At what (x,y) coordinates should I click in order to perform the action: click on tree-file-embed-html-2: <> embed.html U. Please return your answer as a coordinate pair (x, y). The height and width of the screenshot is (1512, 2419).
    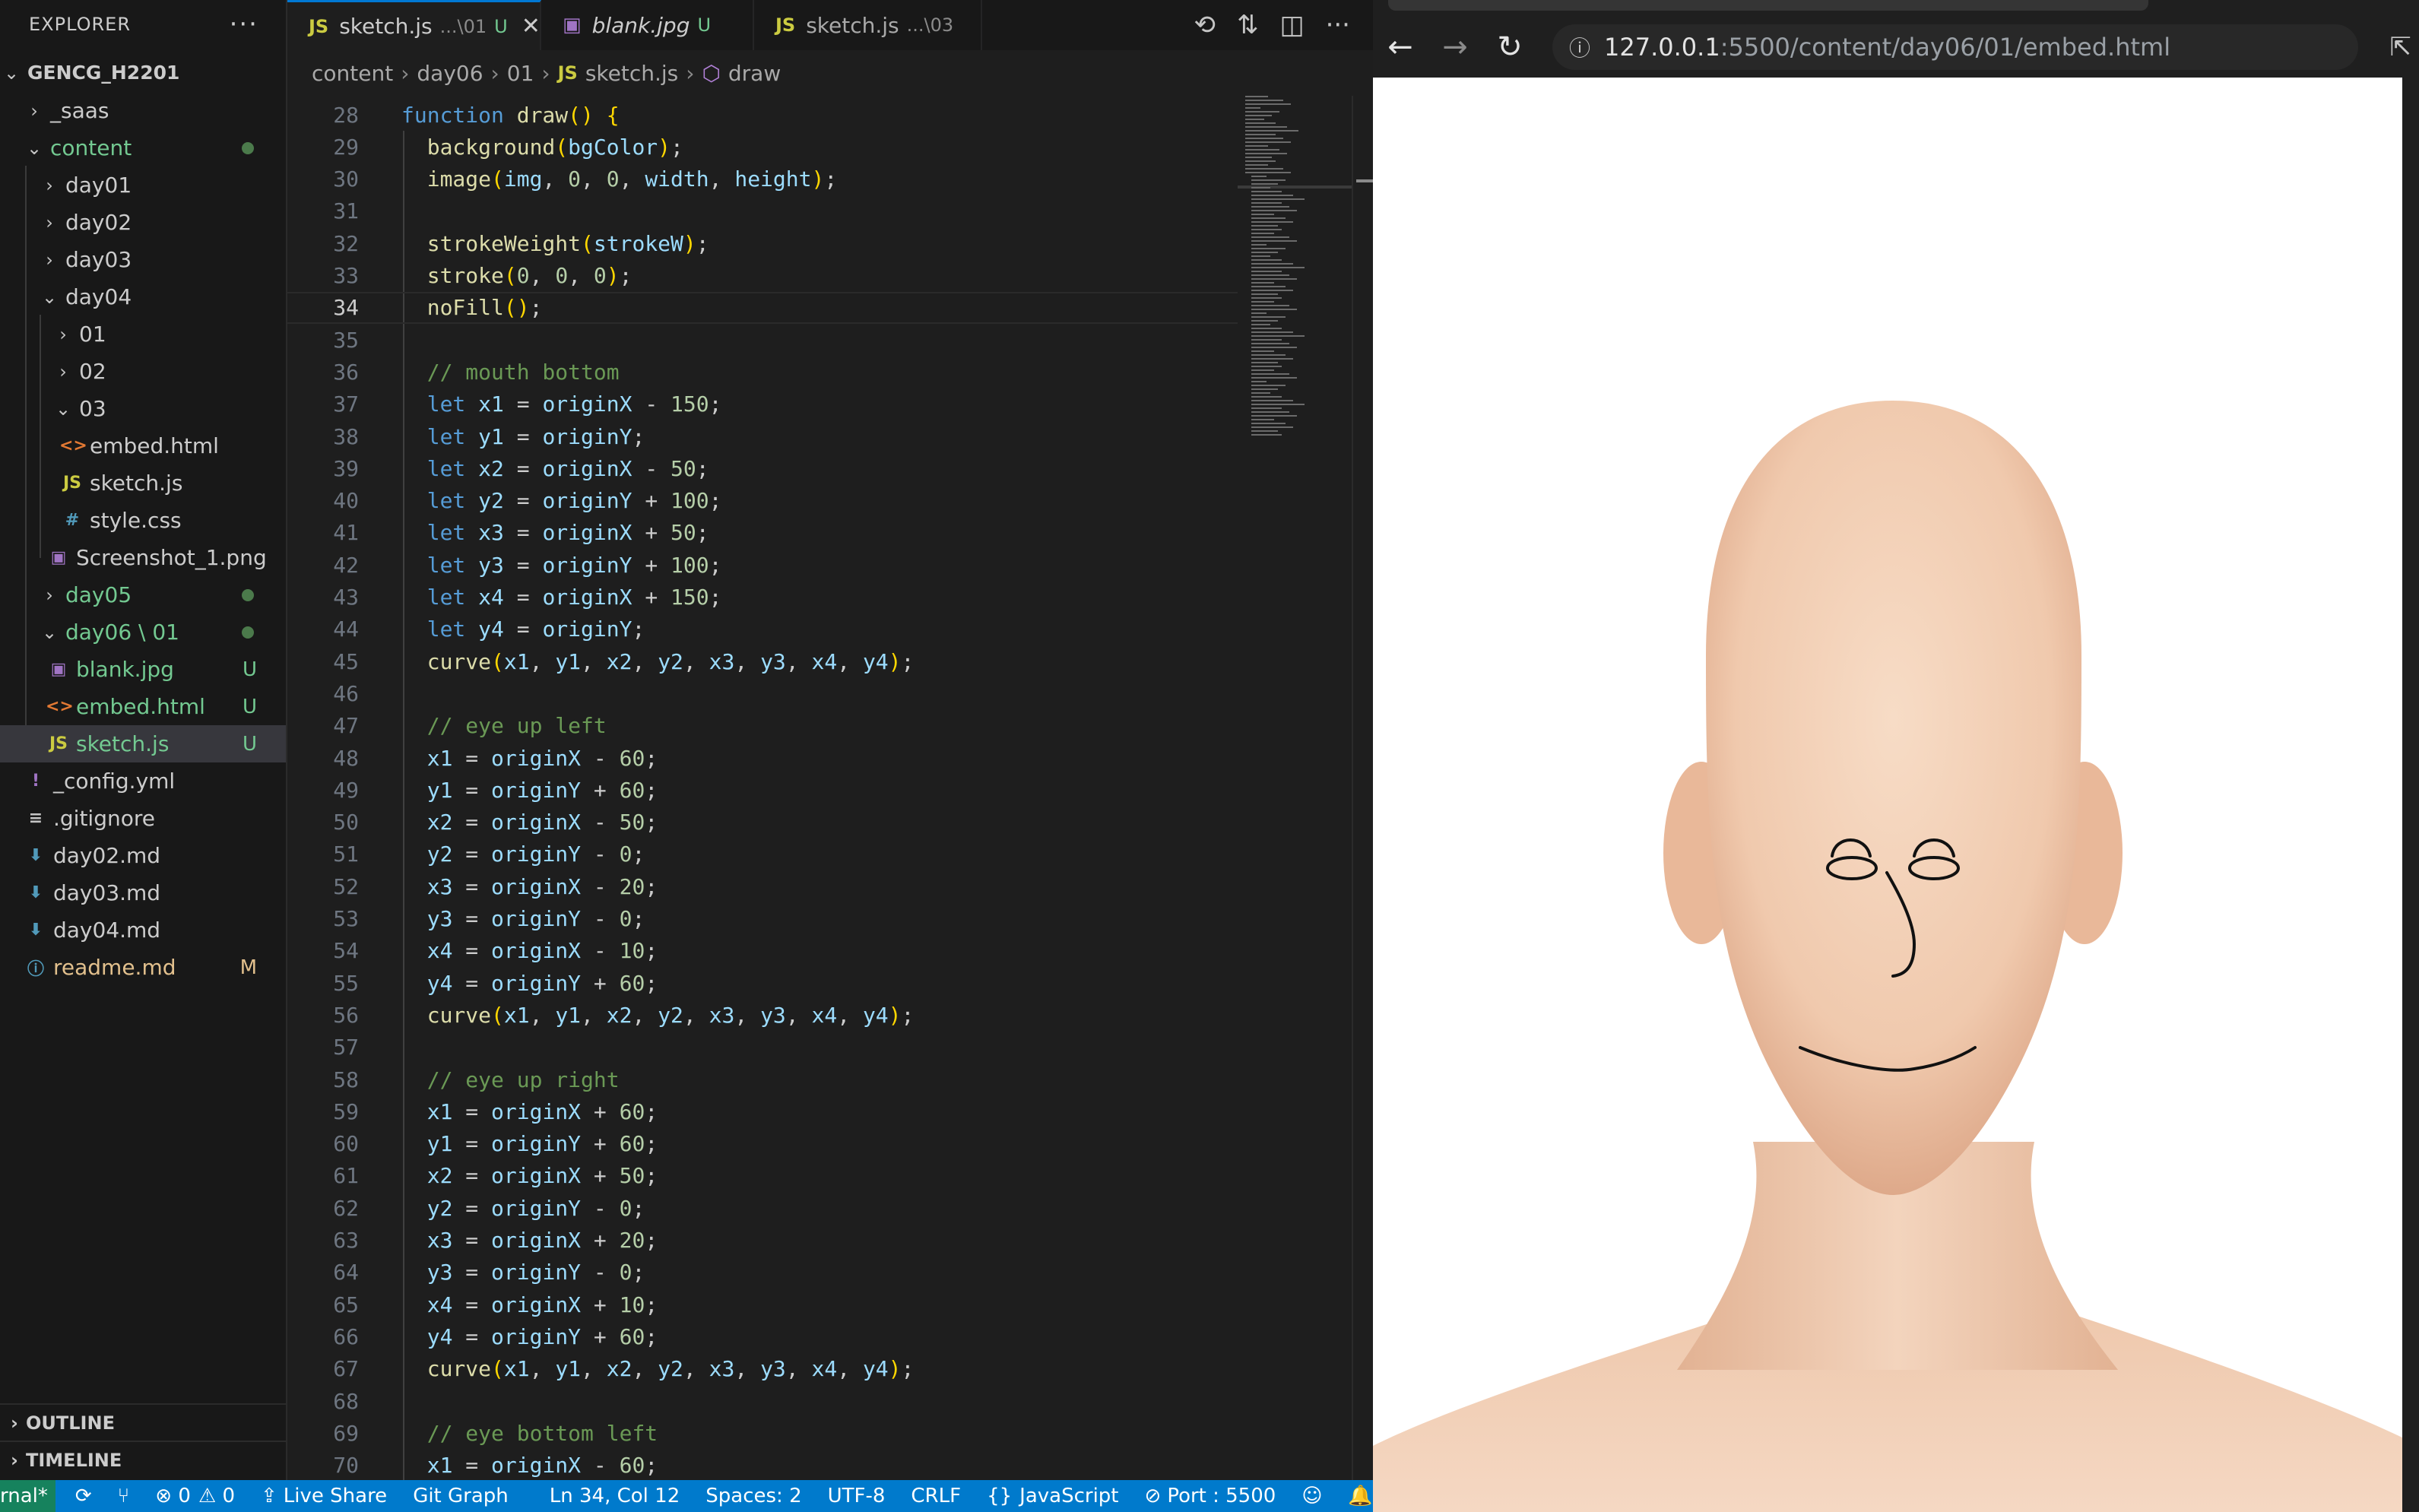
    Looking at the image, I should click on (143, 706).